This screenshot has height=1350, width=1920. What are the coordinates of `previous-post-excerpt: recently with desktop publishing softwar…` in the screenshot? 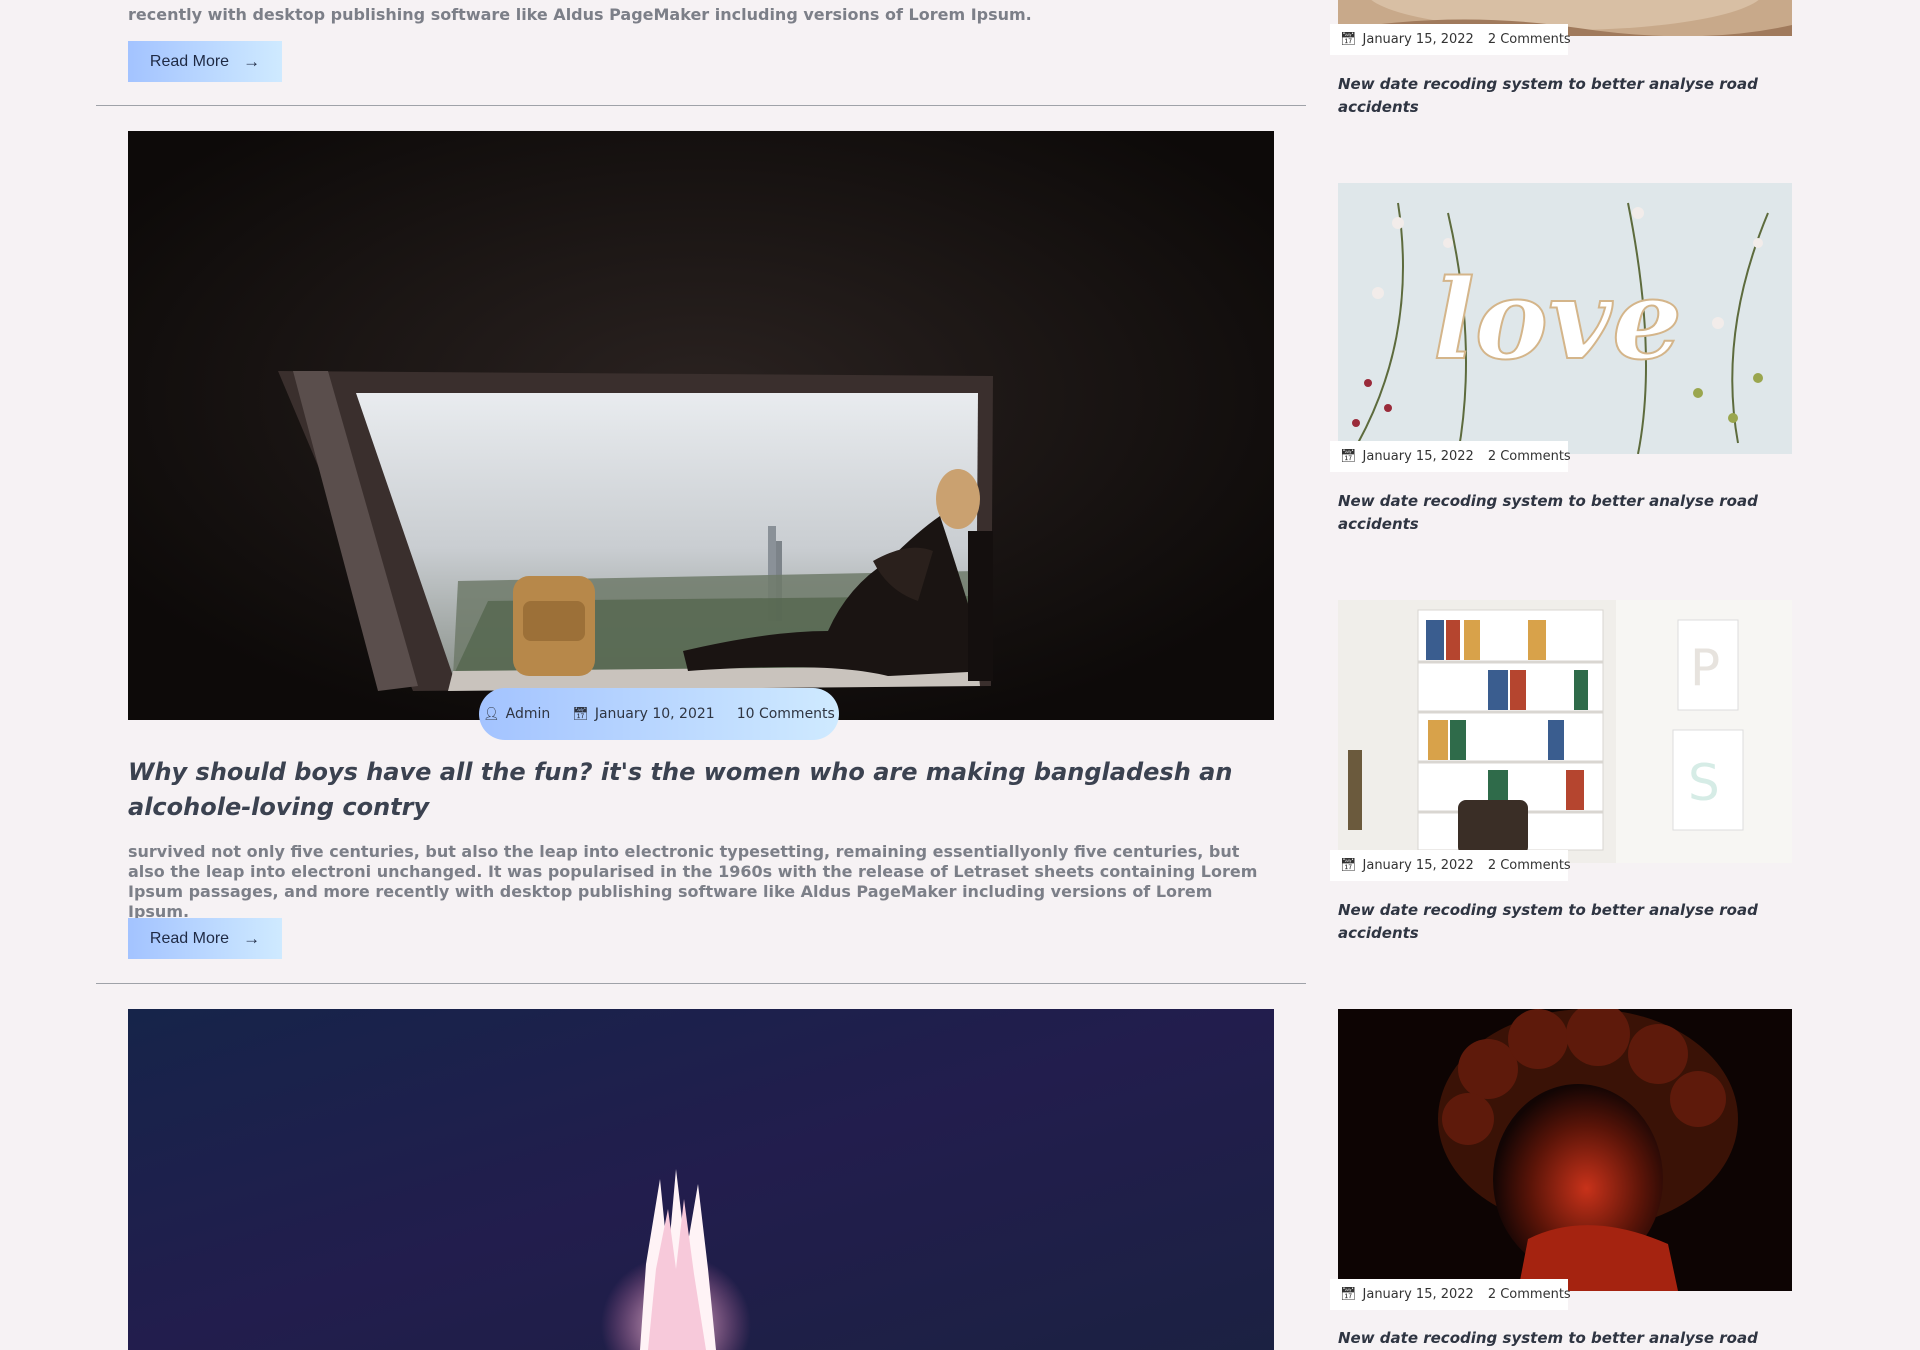 It's located at (580, 14).